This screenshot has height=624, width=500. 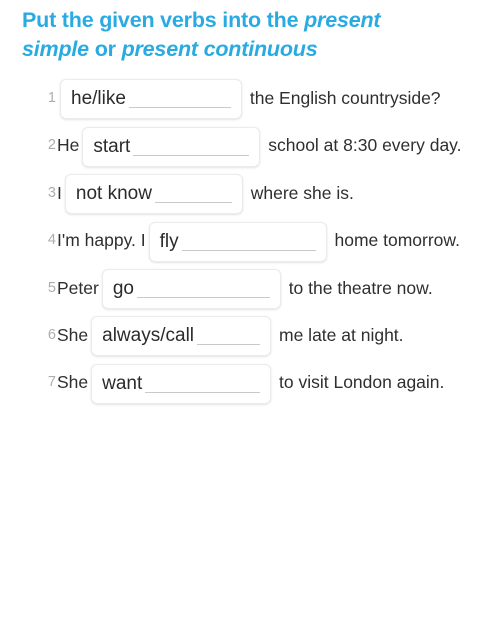 What do you see at coordinates (113, 146) in the screenshot?
I see `answer-value: start` at bounding box center [113, 146].